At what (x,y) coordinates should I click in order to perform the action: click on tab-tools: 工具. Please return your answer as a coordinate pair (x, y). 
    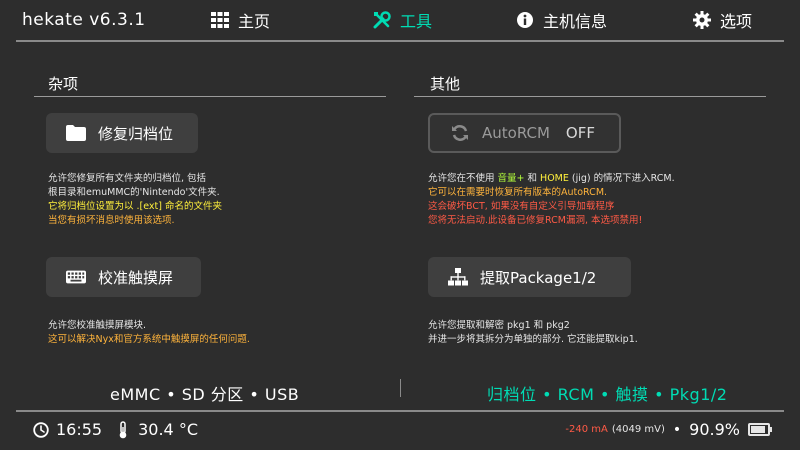
    Looking at the image, I should click on (402, 20).